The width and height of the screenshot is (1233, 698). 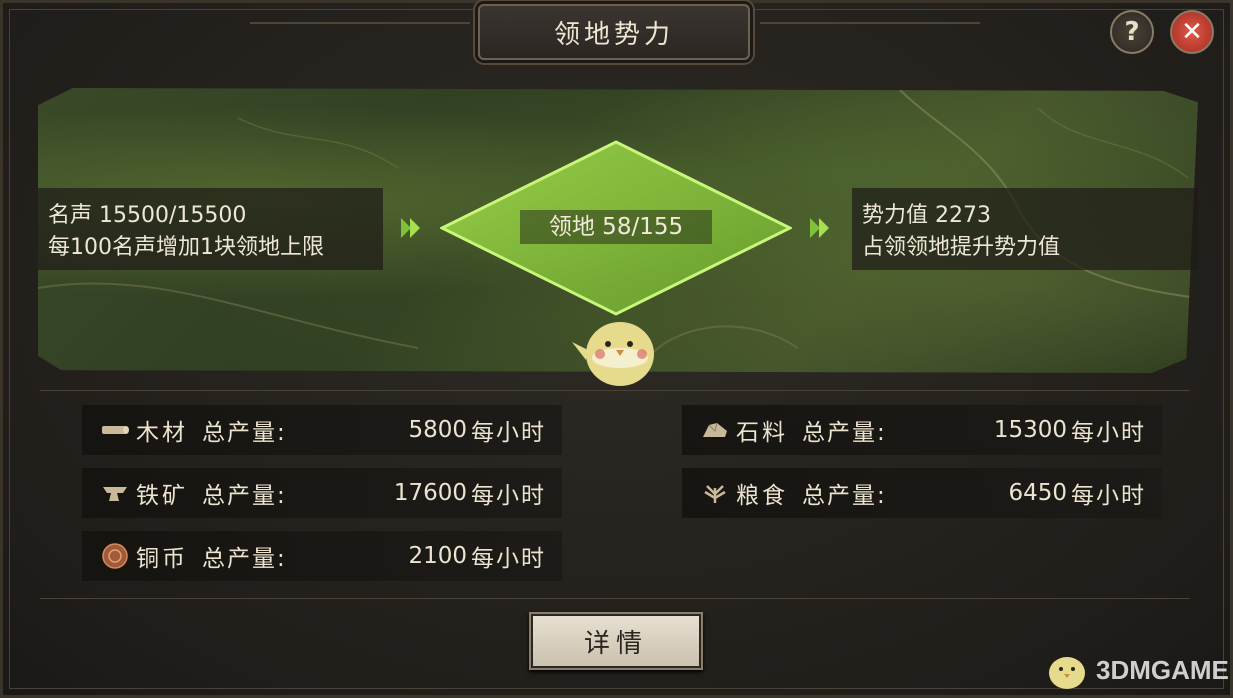 I want to click on question-icon: ?, so click(x=1132, y=32).